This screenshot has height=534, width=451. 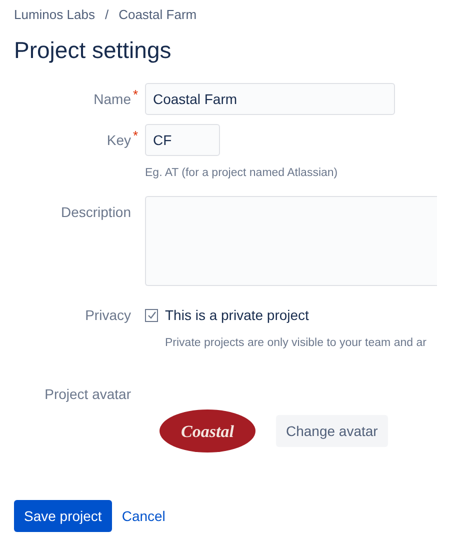 I want to click on breadcrumb-link: Coastal Farm, so click(x=157, y=14).